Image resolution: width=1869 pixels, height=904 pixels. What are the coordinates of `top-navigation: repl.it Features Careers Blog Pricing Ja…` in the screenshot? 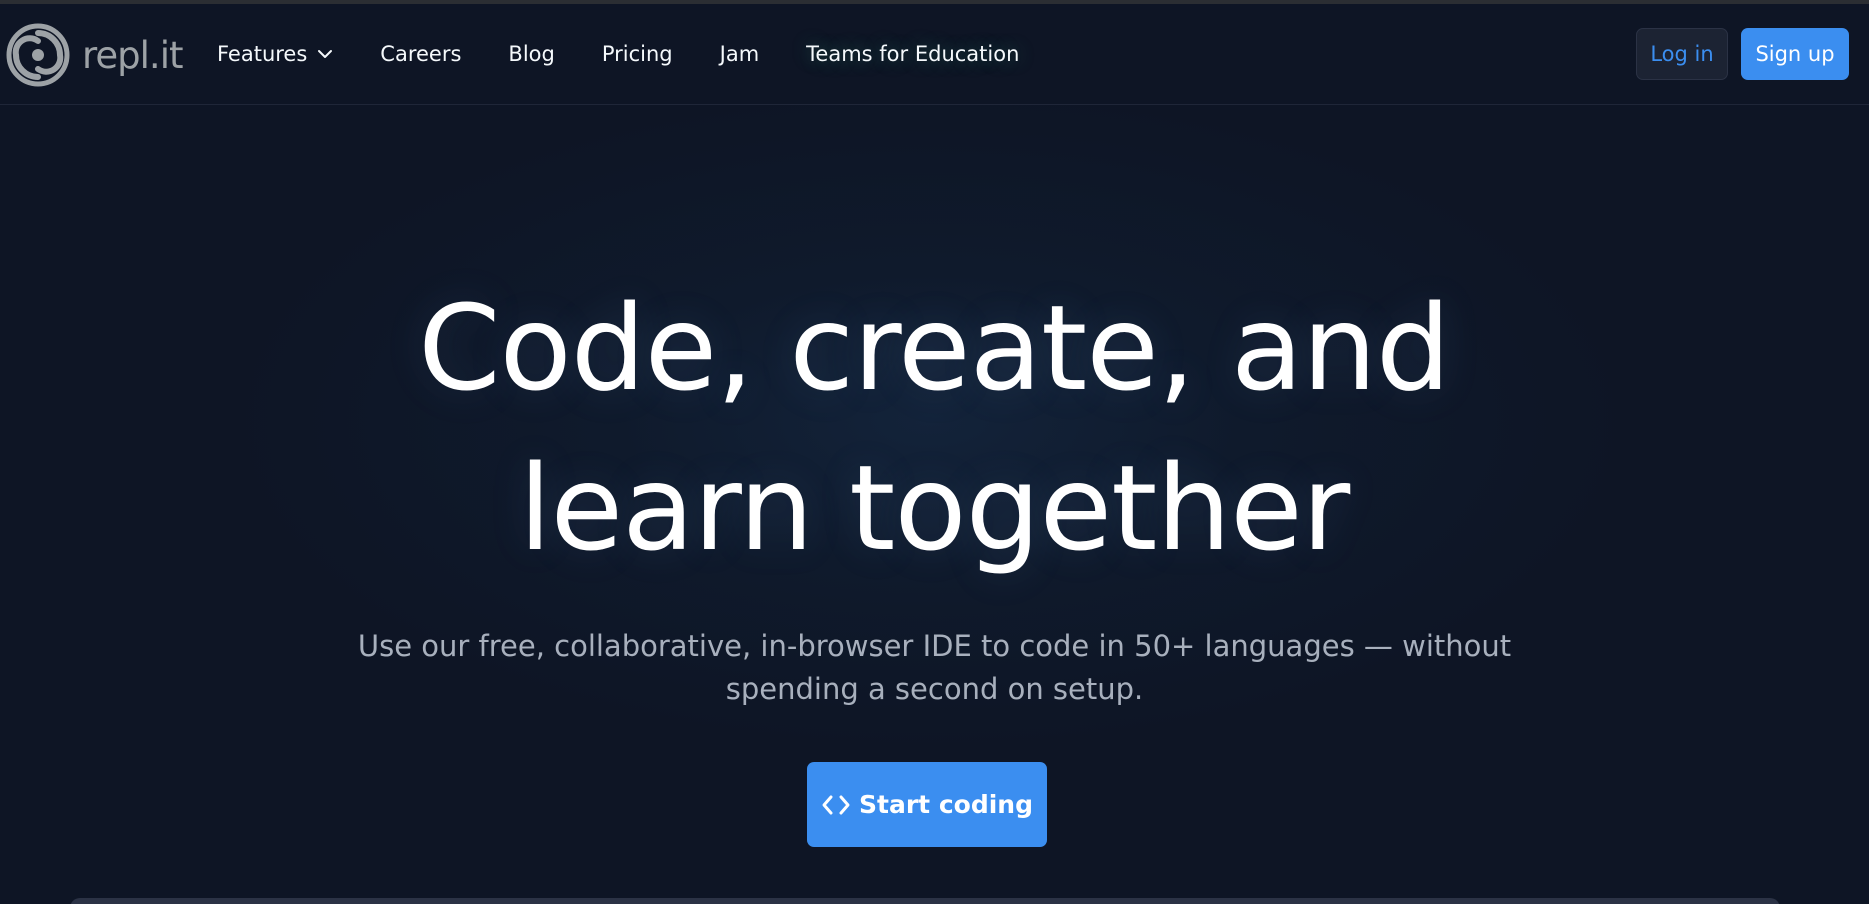 It's located at (934, 54).